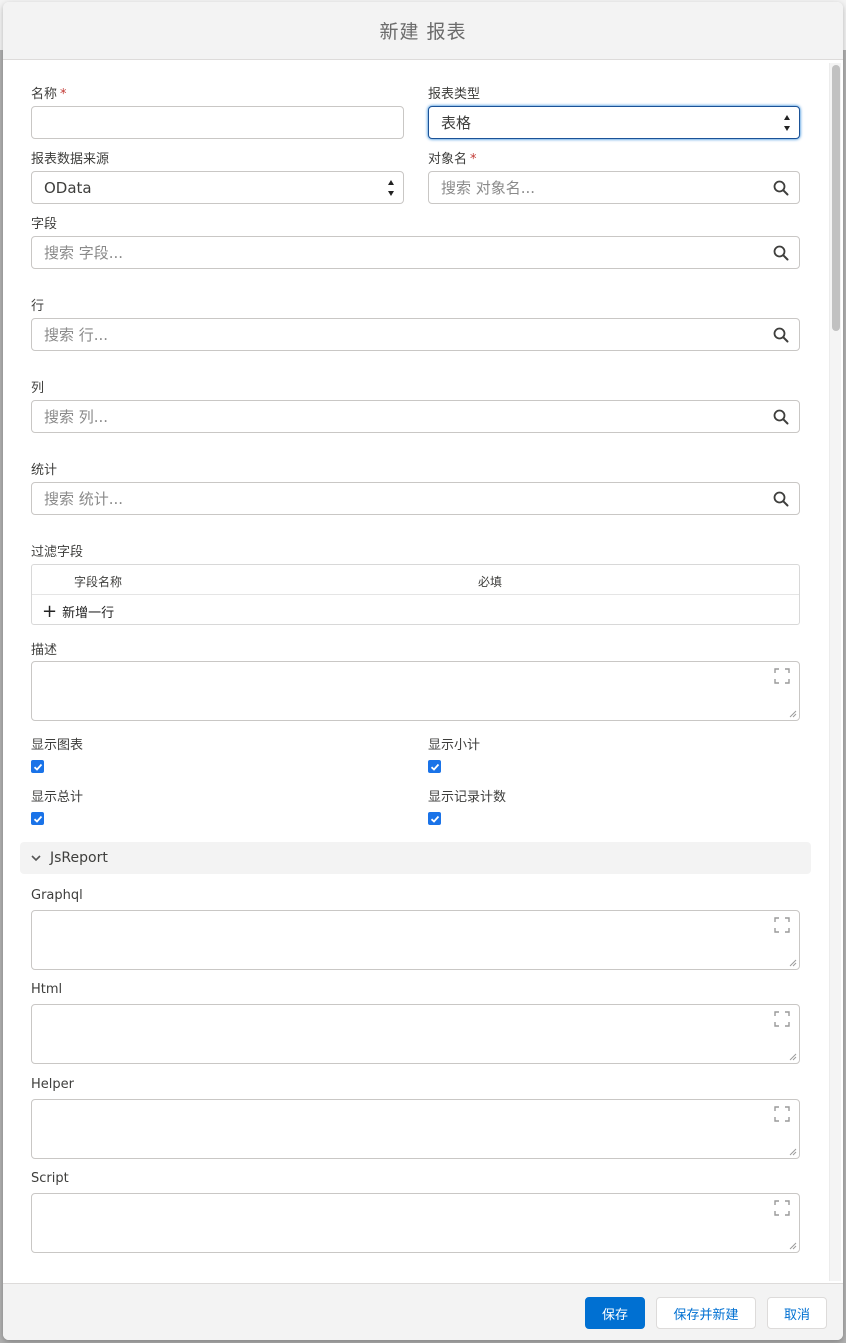 The width and height of the screenshot is (846, 1343). I want to click on chevron-down-icon, so click(36, 858).